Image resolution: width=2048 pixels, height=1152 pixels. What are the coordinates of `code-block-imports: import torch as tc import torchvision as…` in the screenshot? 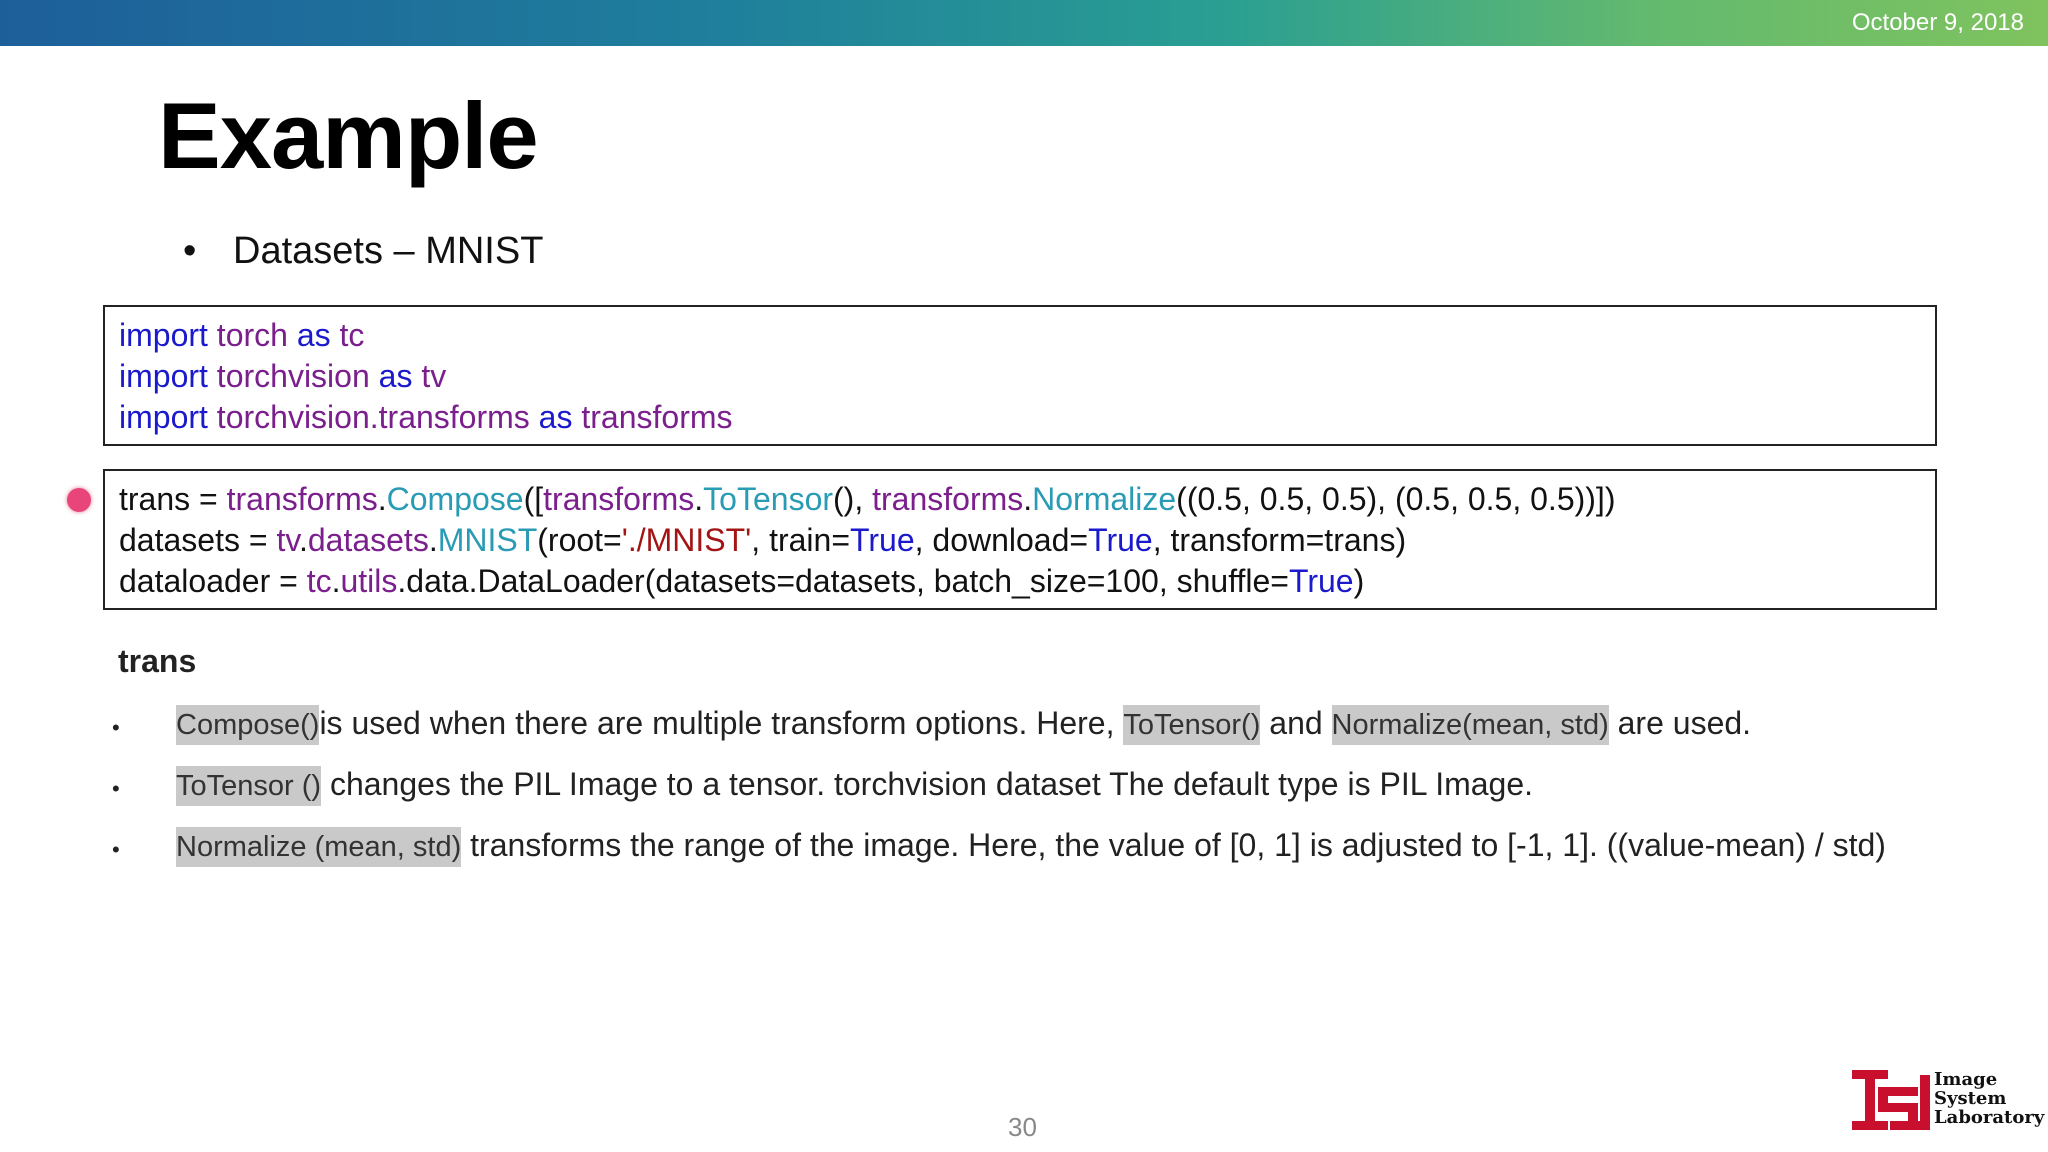 It's located at (1020, 375).